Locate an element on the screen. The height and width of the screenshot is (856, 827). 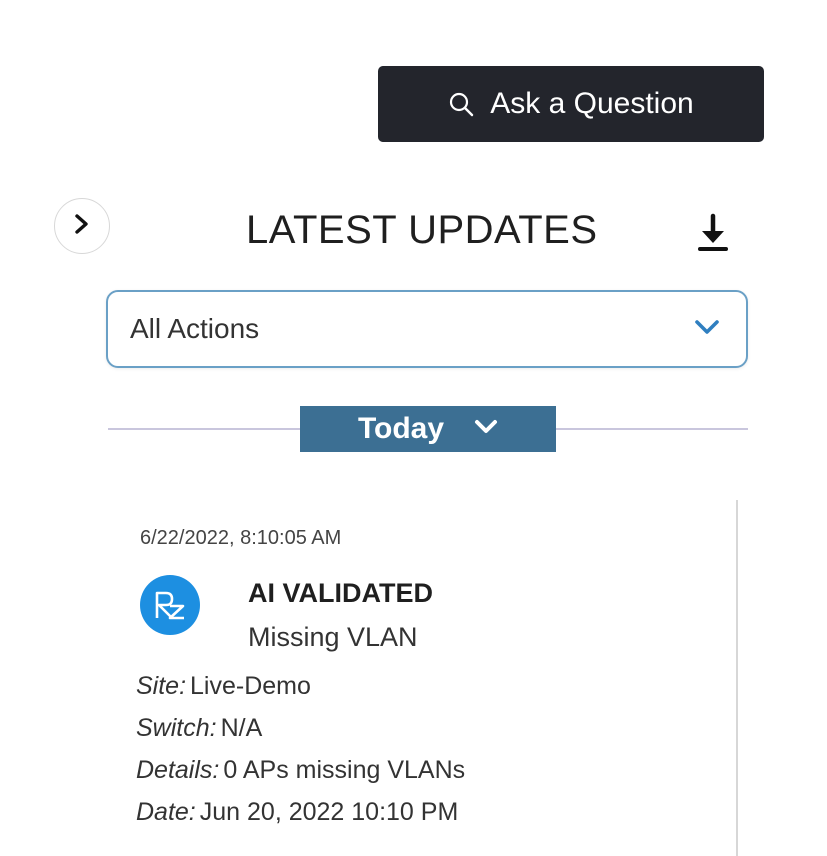
detail-date: Date: Jun 20, 2022 10:10 PM is located at coordinates (297, 812).